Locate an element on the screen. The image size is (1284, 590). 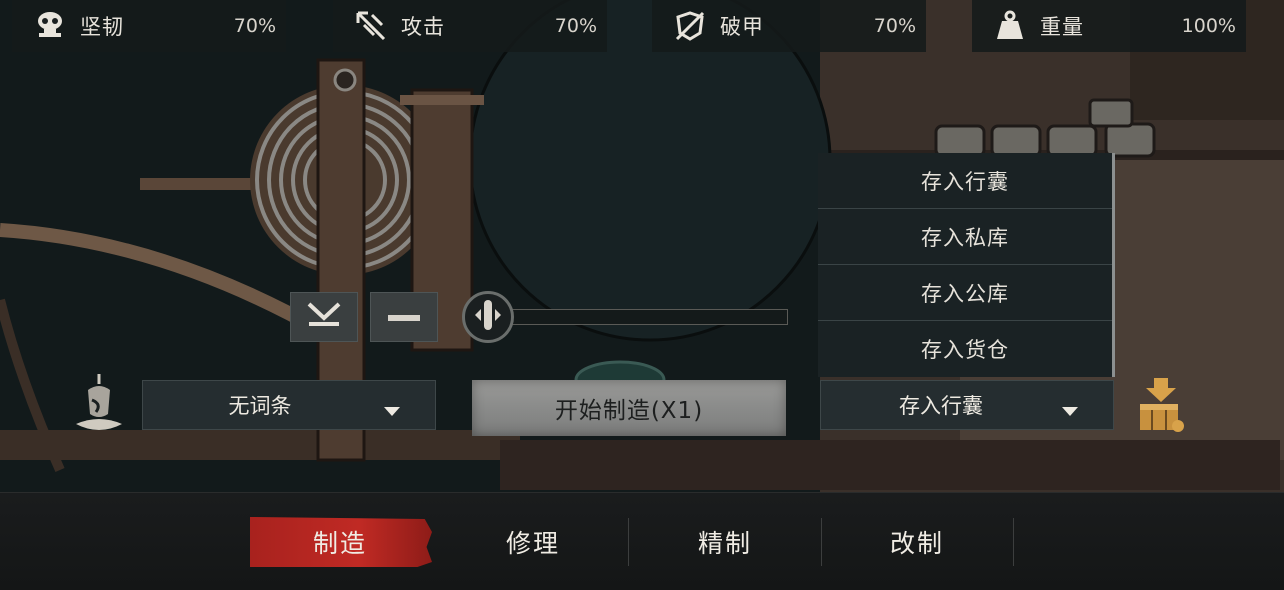
stat-label: 攻击 is located at coordinates (423, 27).